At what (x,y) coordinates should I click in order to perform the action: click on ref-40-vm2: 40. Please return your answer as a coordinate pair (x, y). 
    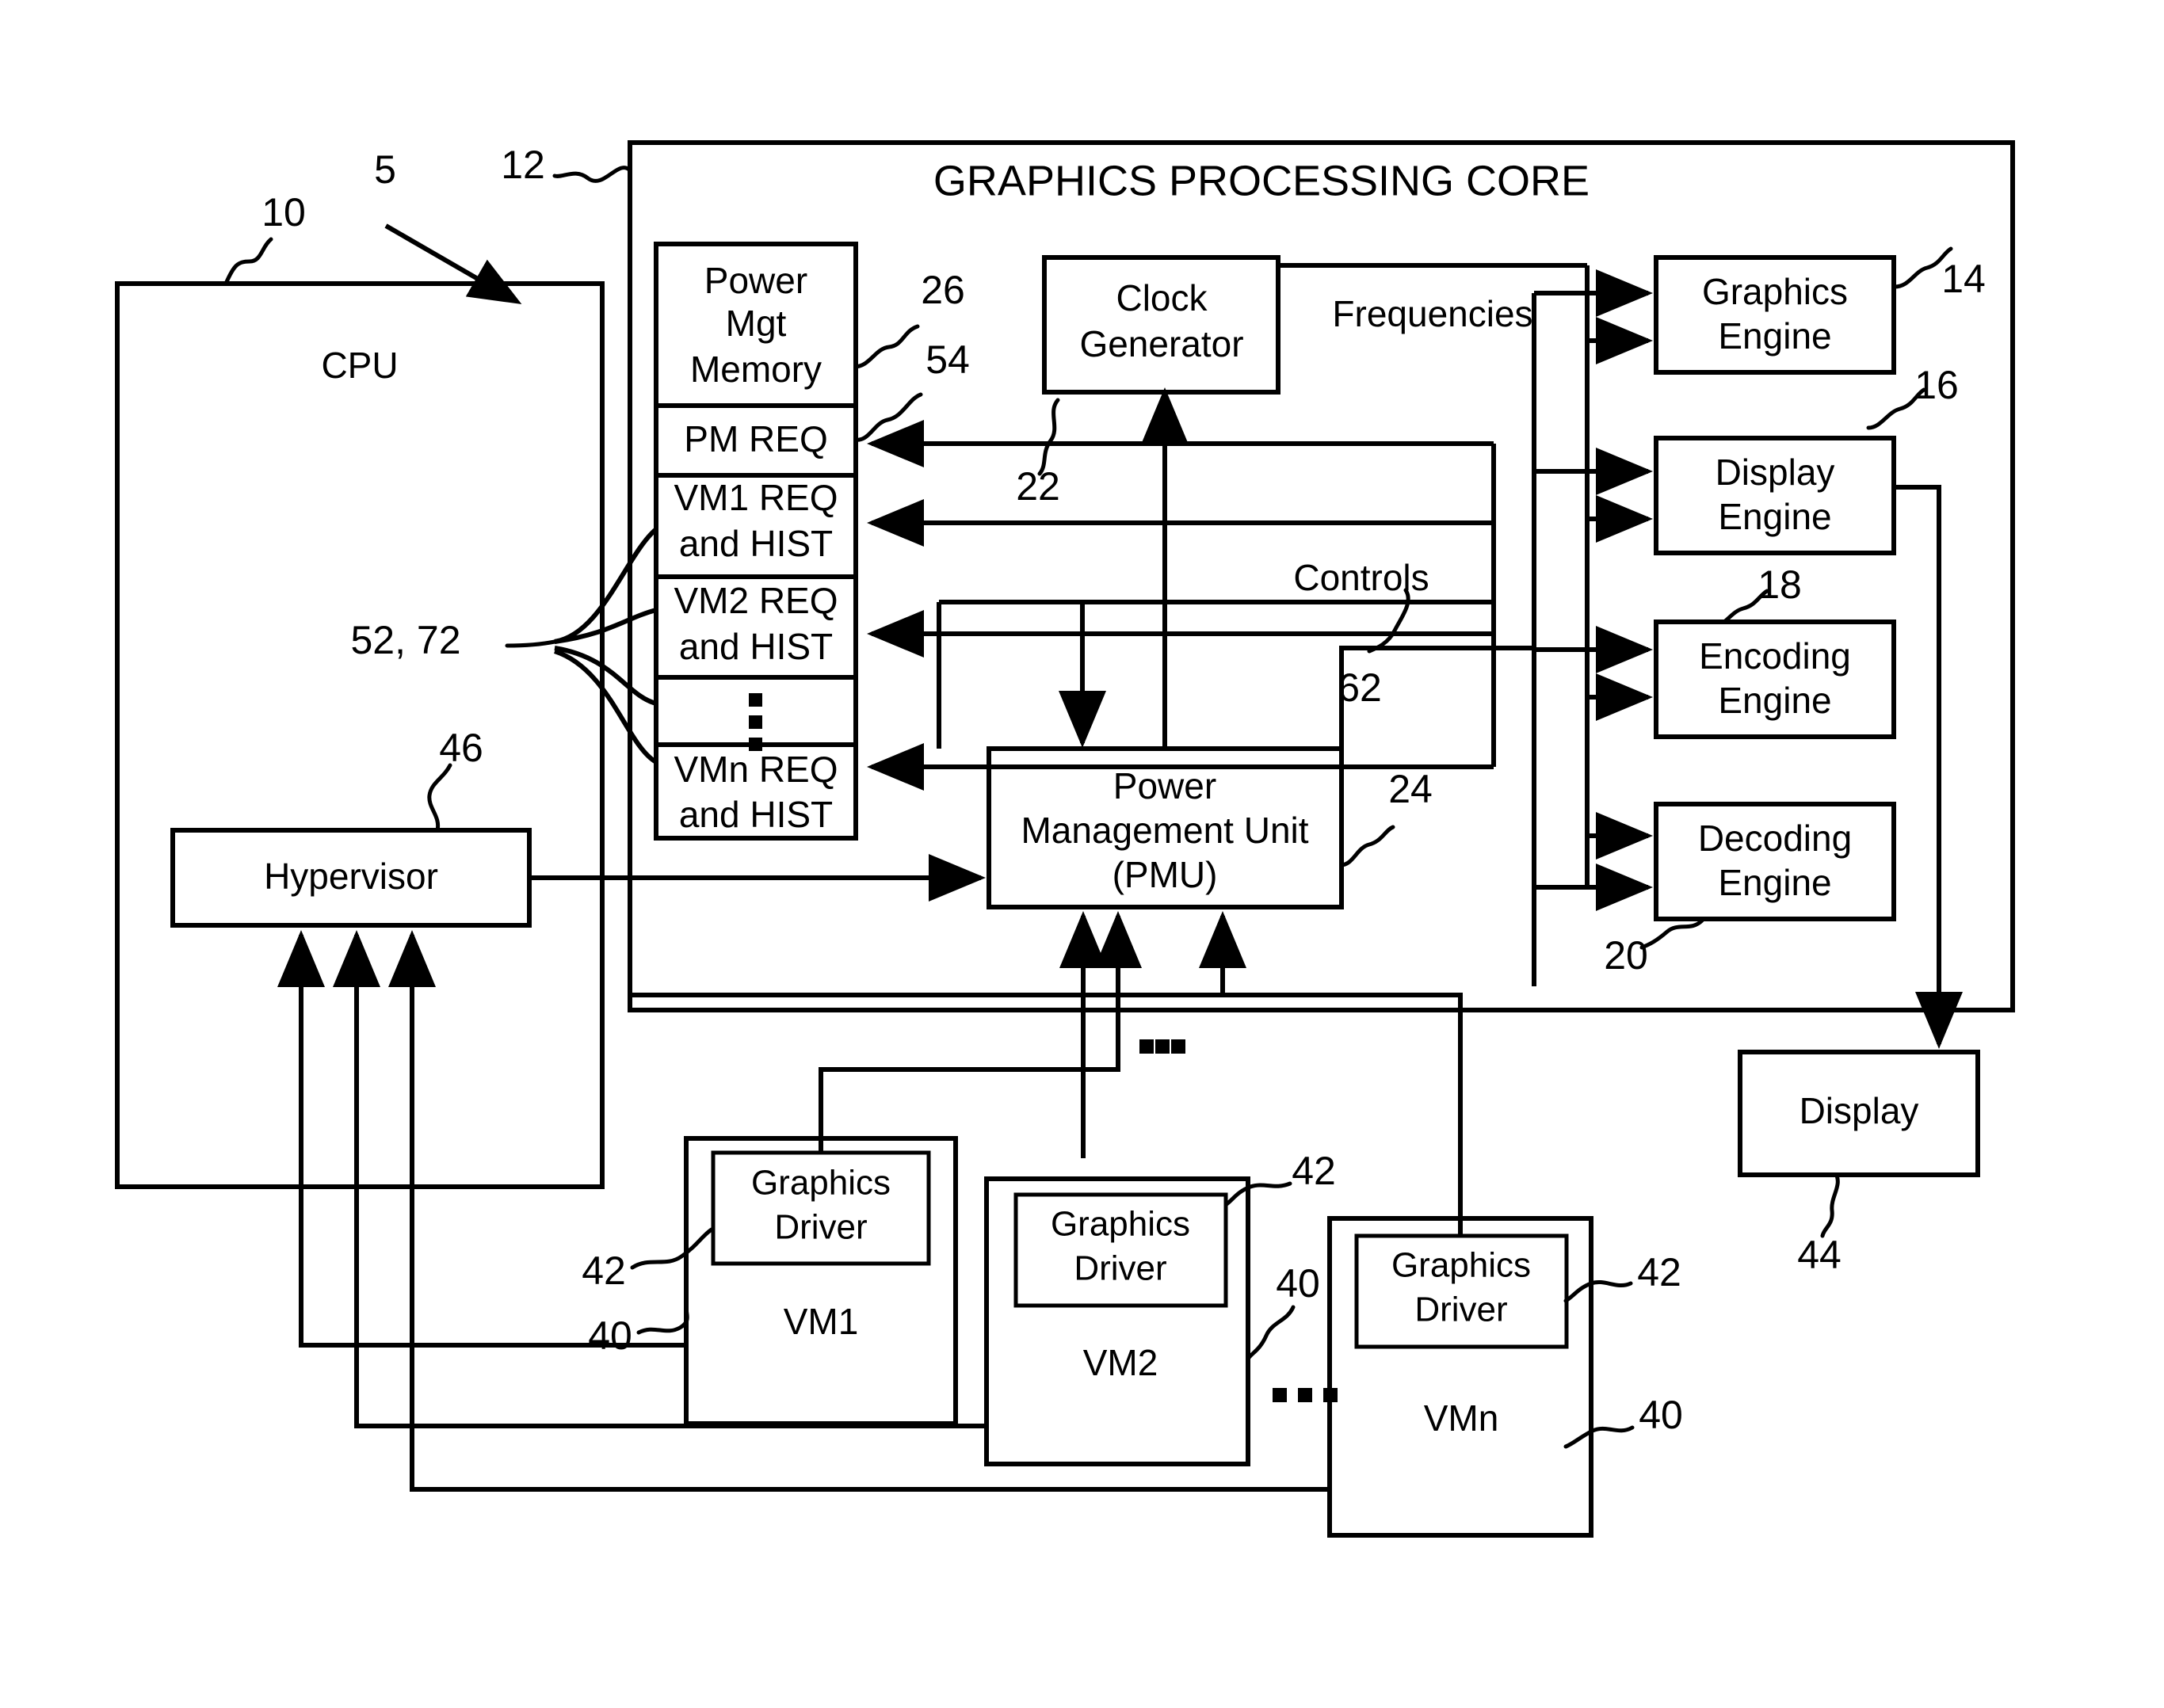
    Looking at the image, I should click on (1298, 1283).